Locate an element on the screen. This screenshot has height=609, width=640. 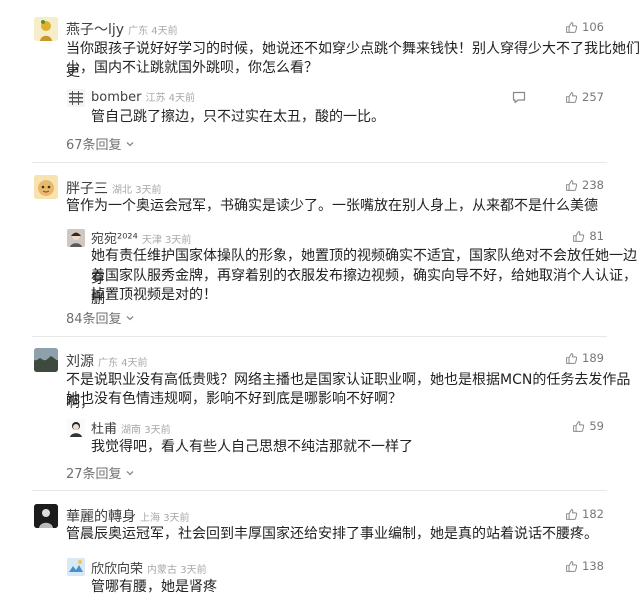
like-button: 59 is located at coordinates (588, 426).